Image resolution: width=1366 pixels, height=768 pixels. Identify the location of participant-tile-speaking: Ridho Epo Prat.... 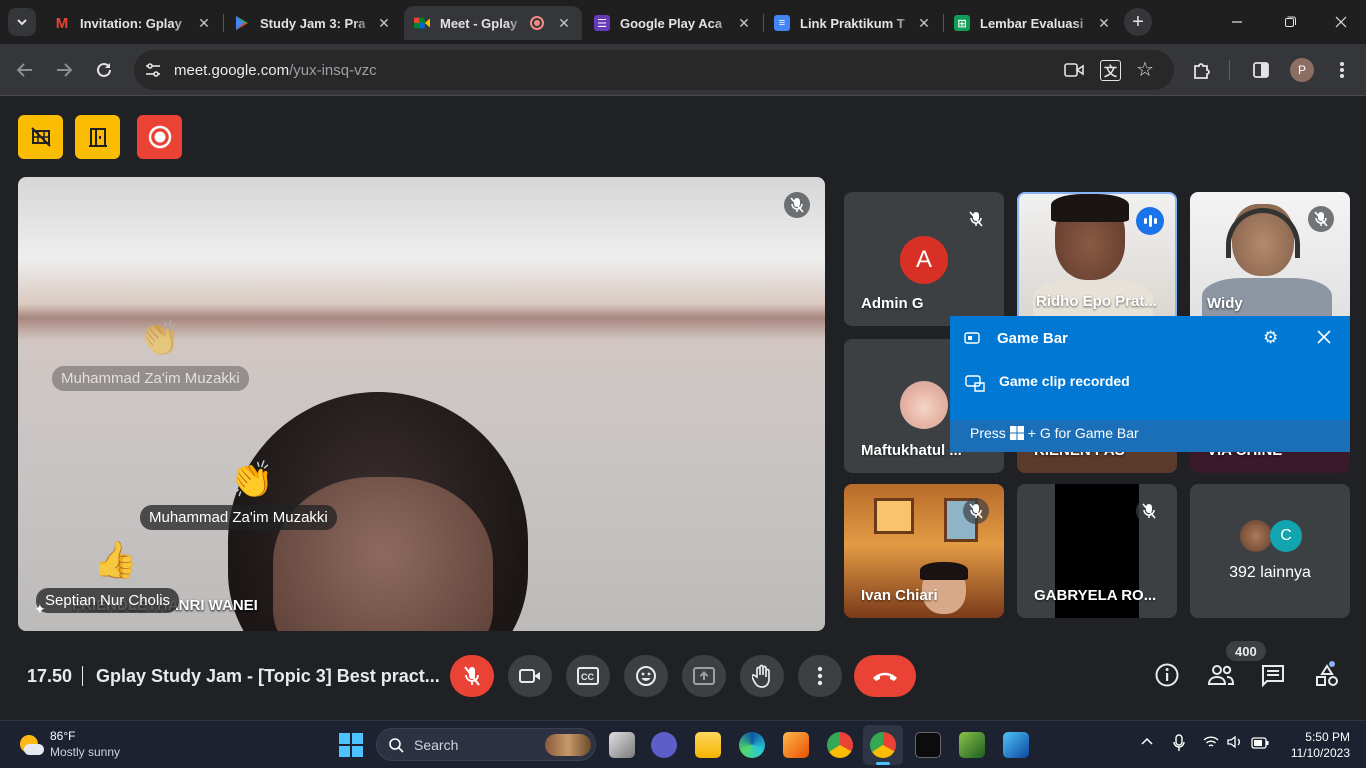
(1097, 259).